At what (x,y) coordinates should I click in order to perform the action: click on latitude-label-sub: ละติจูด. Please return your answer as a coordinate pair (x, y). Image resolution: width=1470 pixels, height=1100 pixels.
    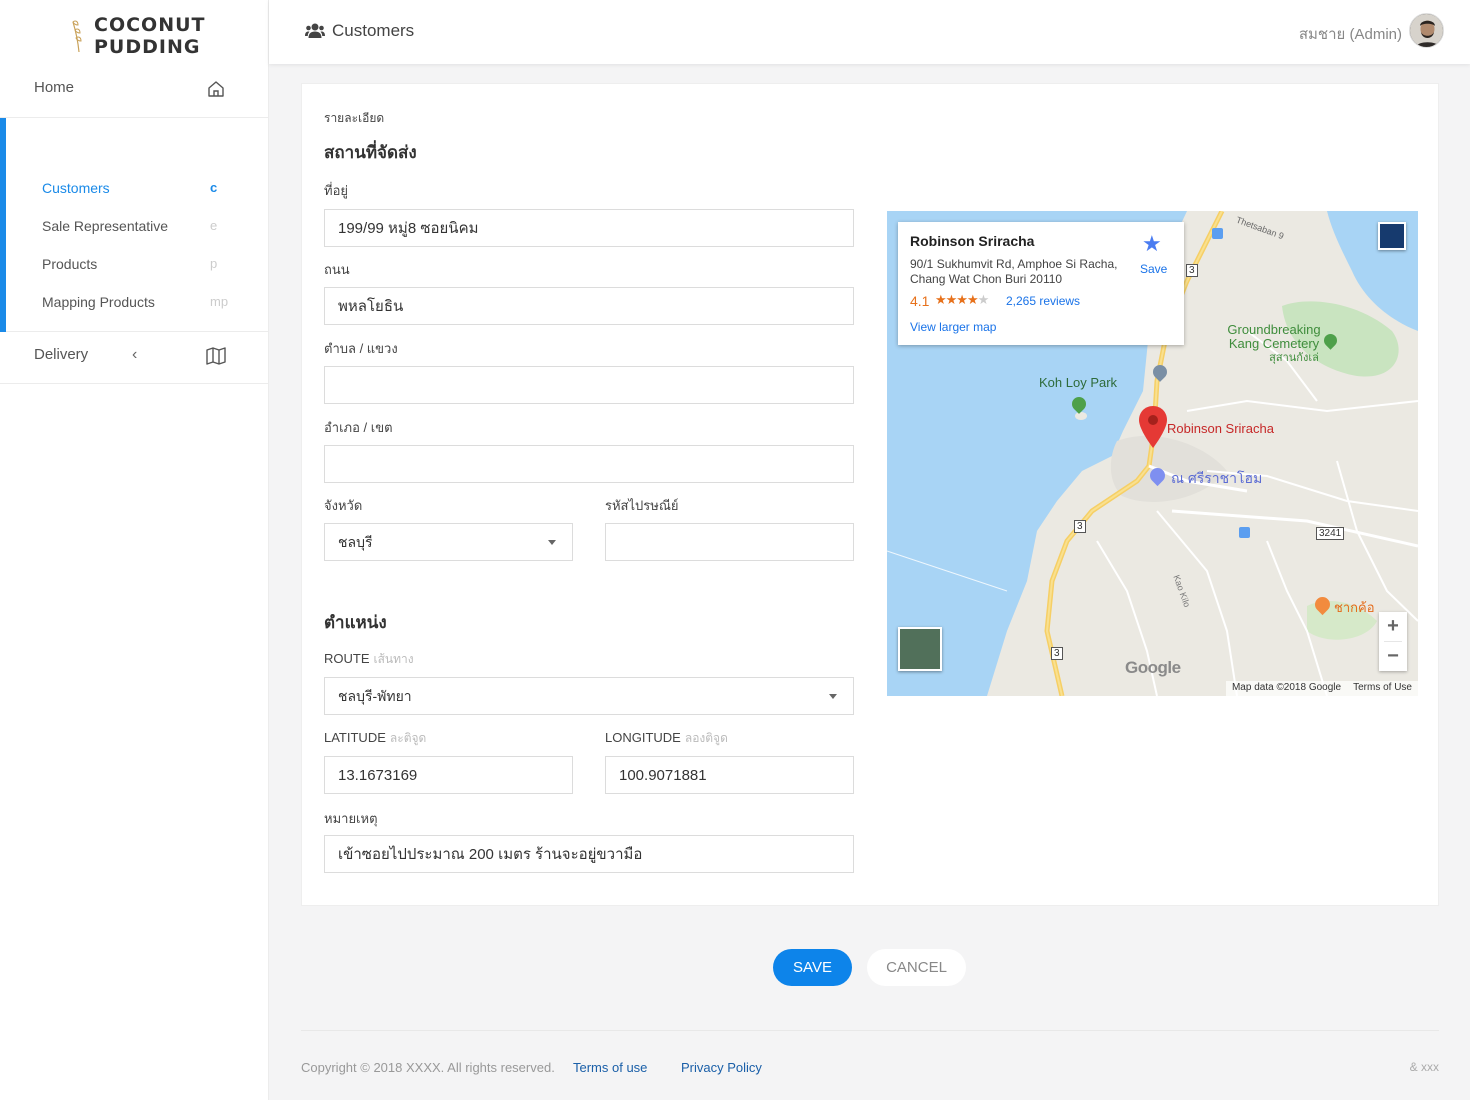
    Looking at the image, I should click on (408, 738).